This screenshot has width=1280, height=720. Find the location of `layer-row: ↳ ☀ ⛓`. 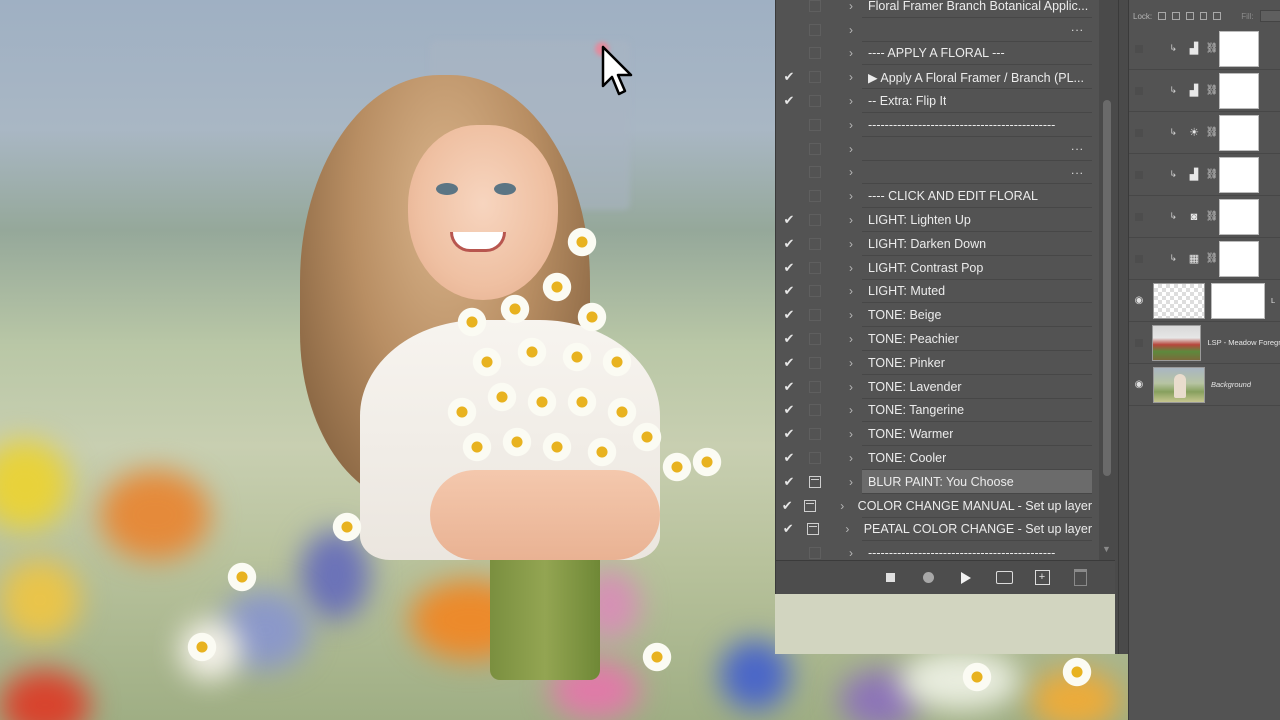

layer-row: ↳ ☀ ⛓ is located at coordinates (1204, 133).